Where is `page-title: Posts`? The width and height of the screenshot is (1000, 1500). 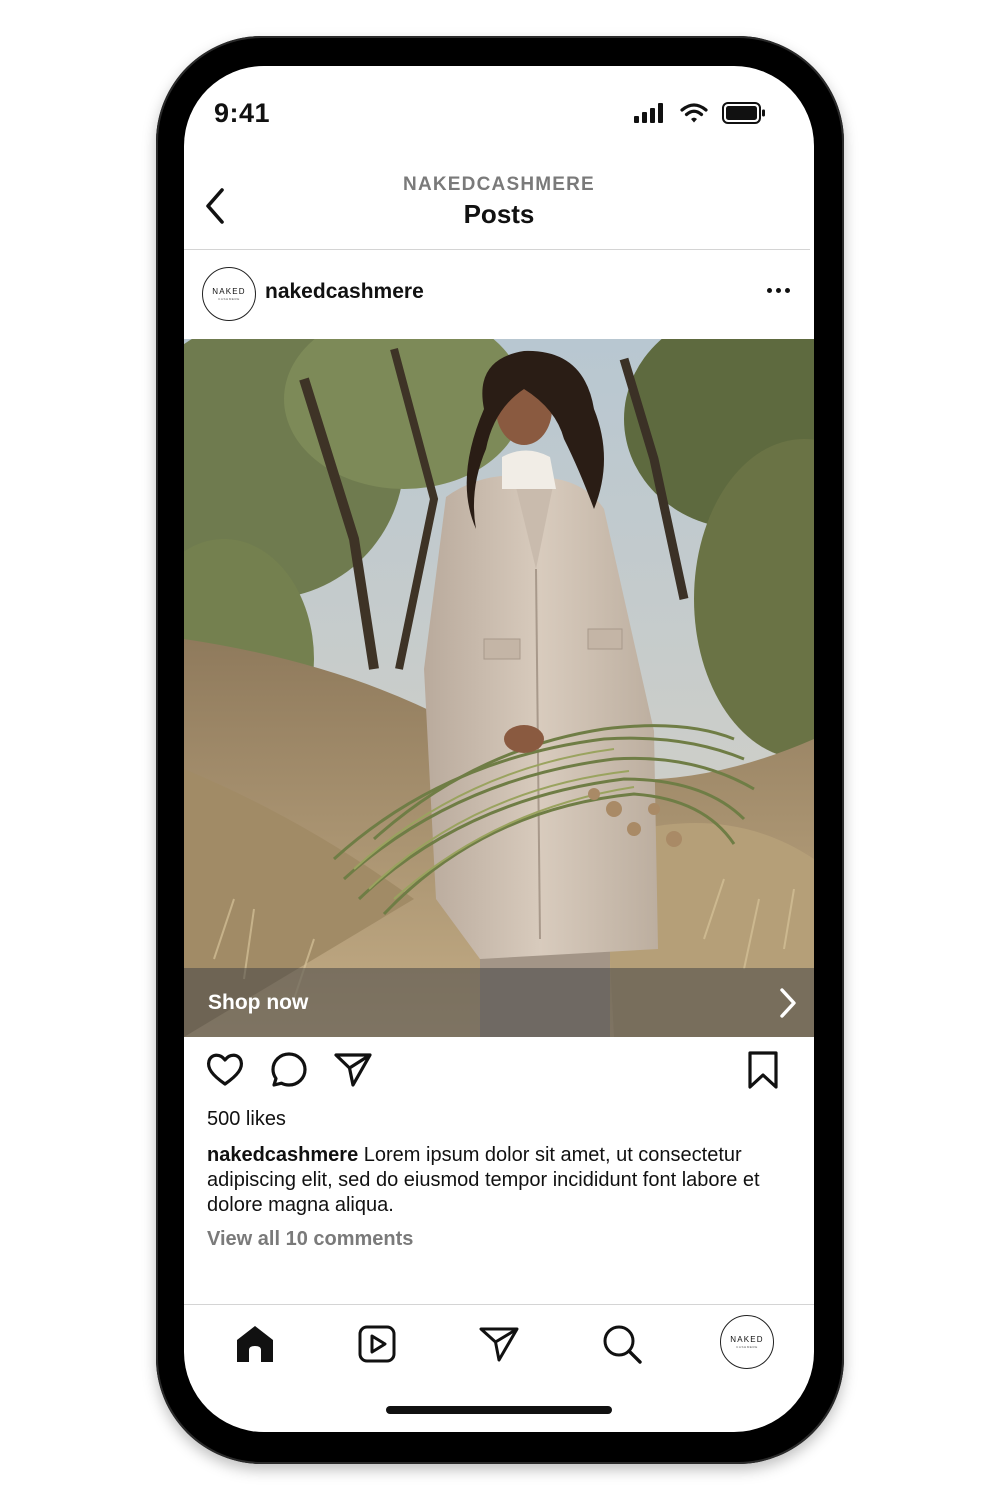 page-title: Posts is located at coordinates (499, 214).